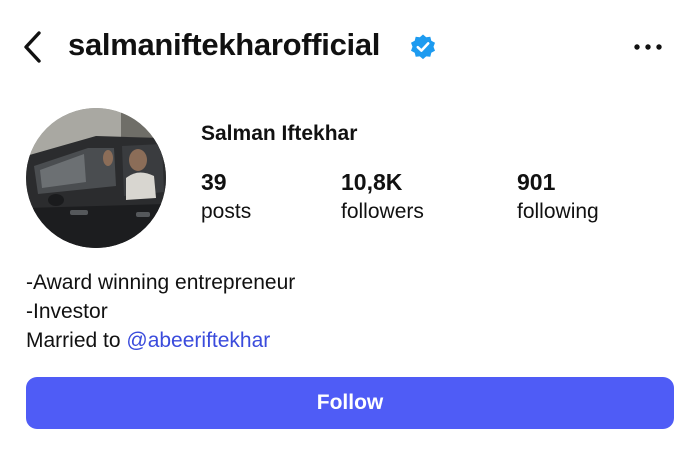 The height and width of the screenshot is (463, 700). What do you see at coordinates (372, 182) in the screenshot?
I see `followers-count: 10,8K` at bounding box center [372, 182].